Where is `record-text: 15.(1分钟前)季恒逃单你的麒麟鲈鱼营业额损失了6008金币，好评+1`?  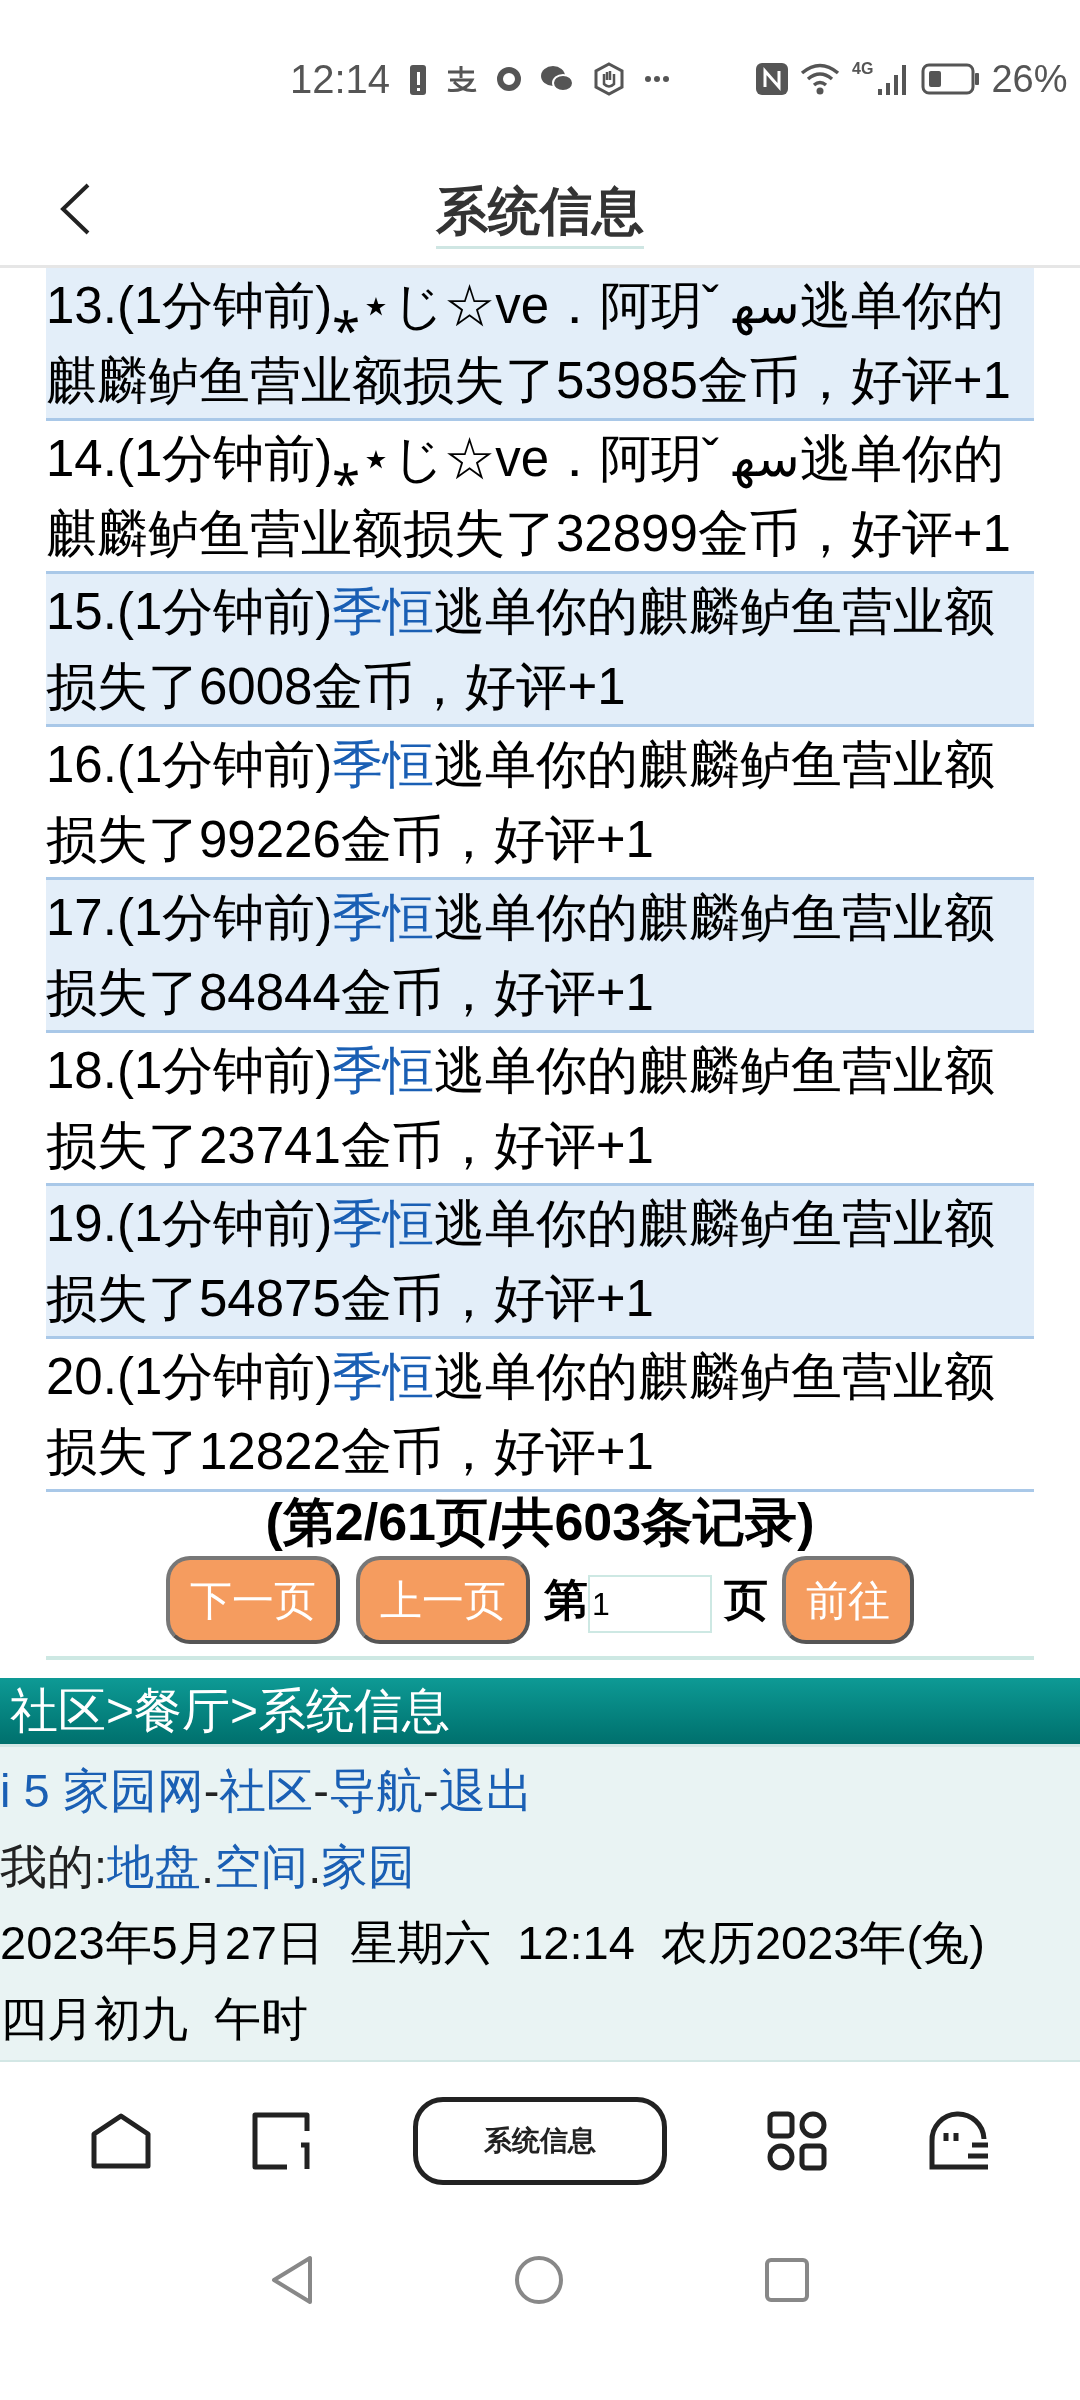 record-text: 15.(1分钟前)季恒逃单你的麒麟鲈鱼营业额损失了6008金币，好评+1 is located at coordinates (540, 650).